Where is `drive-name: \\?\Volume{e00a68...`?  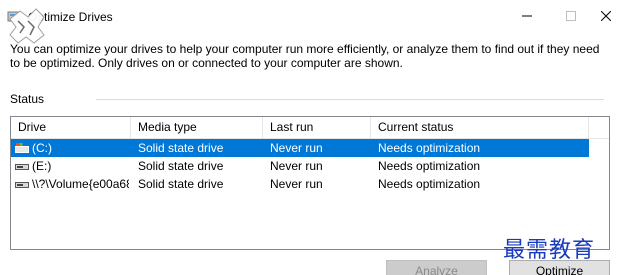
drive-name: \\?\Volume{e00a68... is located at coordinates (80, 184).